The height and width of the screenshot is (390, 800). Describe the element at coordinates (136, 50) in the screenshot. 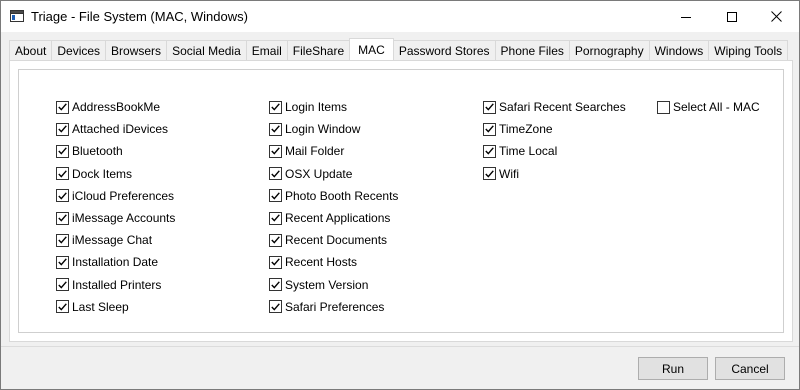

I see `tab-browsers: Browsers` at that location.